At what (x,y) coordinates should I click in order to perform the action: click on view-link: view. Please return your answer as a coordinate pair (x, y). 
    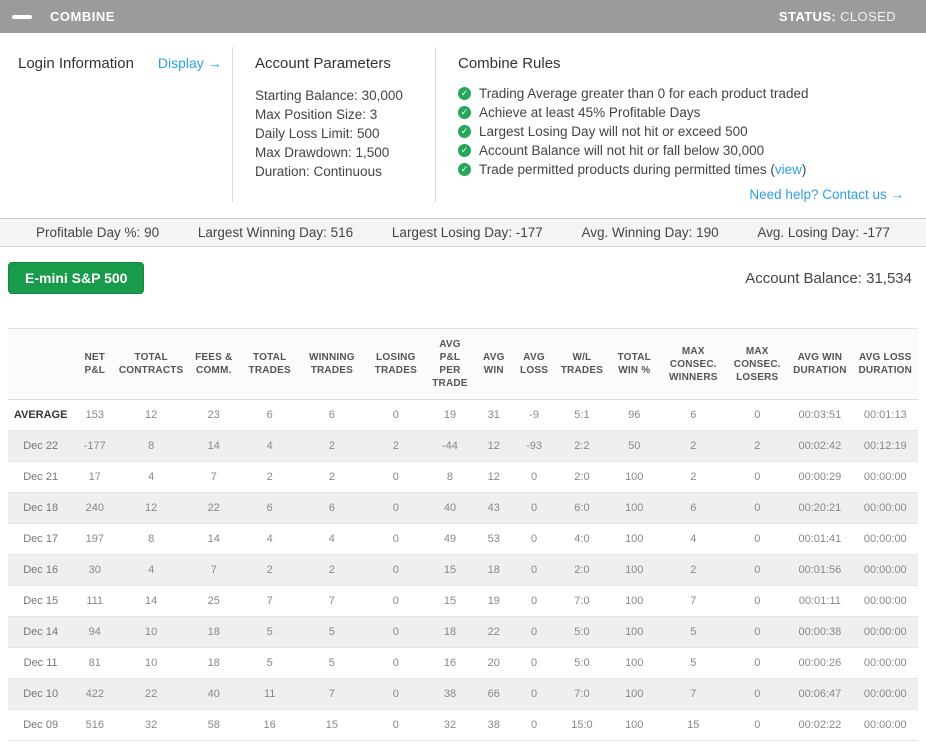
    Looking at the image, I should click on (788, 169).